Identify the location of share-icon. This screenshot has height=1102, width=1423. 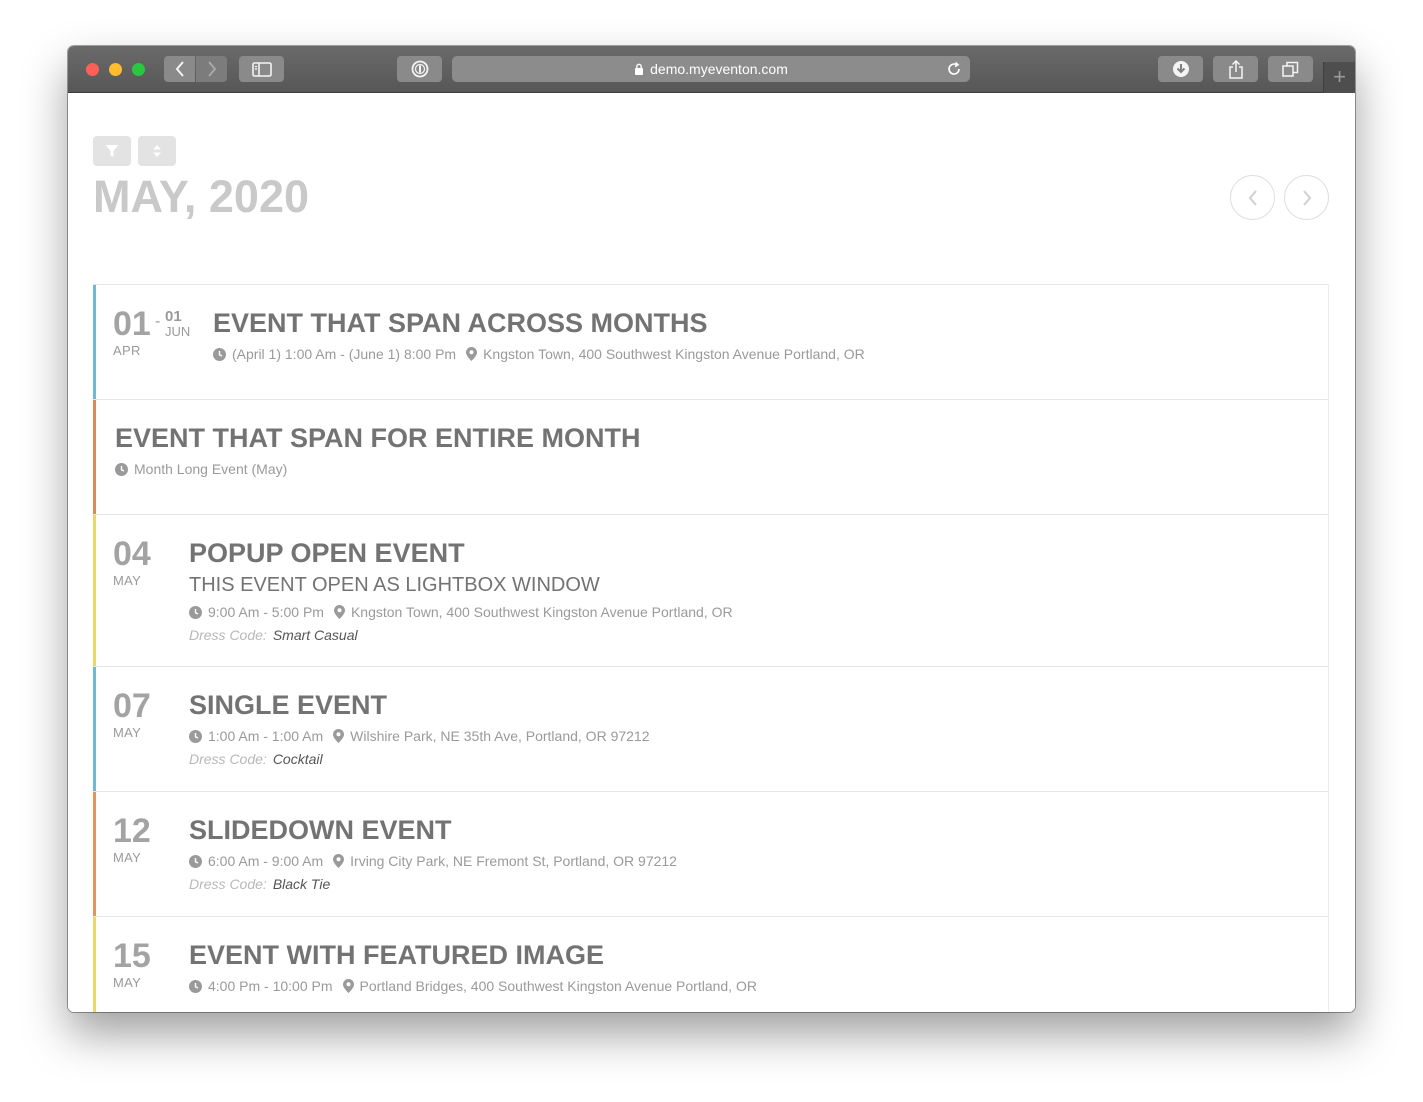
(1235, 69).